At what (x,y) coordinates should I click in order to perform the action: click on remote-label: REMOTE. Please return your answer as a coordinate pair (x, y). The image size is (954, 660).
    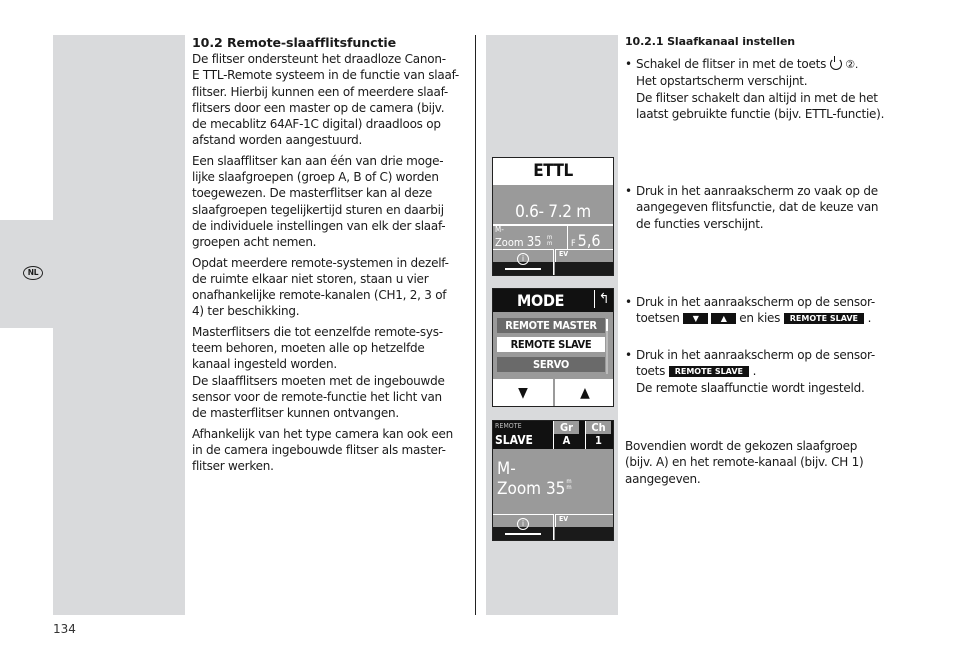
    Looking at the image, I should click on (508, 426).